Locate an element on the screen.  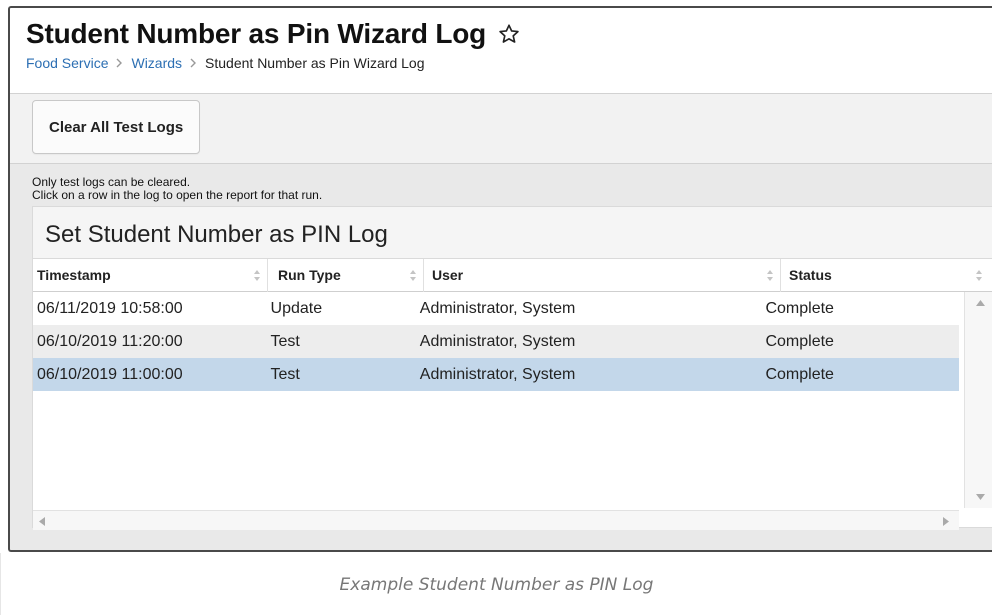
grid-header: Timestamp Run Type User Status is located at coordinates (512, 275).